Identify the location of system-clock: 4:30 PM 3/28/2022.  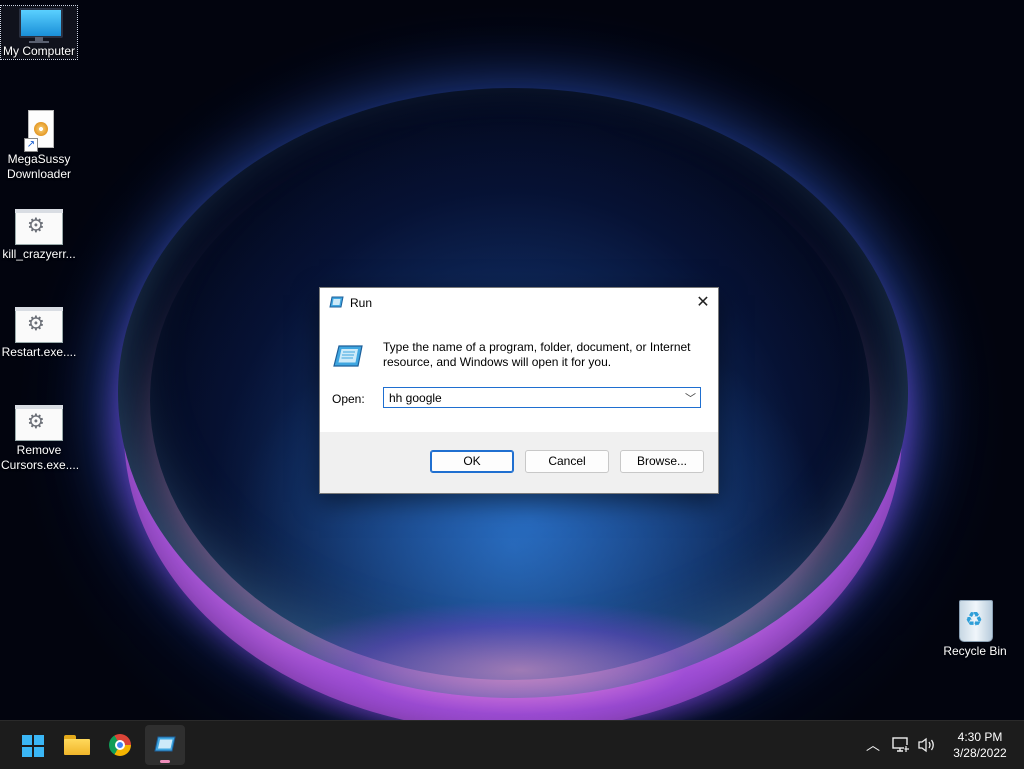
(980, 745).